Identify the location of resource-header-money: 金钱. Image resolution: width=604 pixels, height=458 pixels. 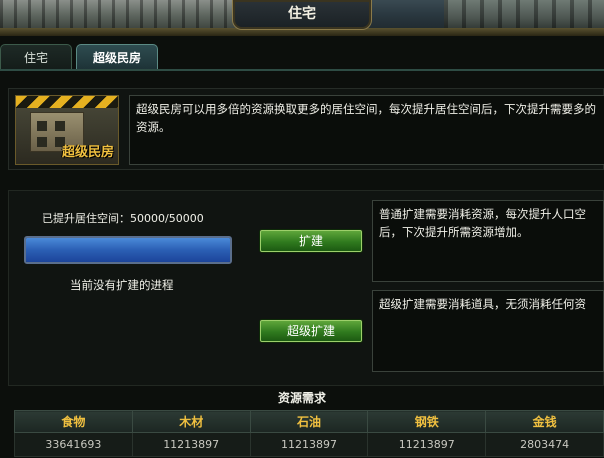
(544, 421).